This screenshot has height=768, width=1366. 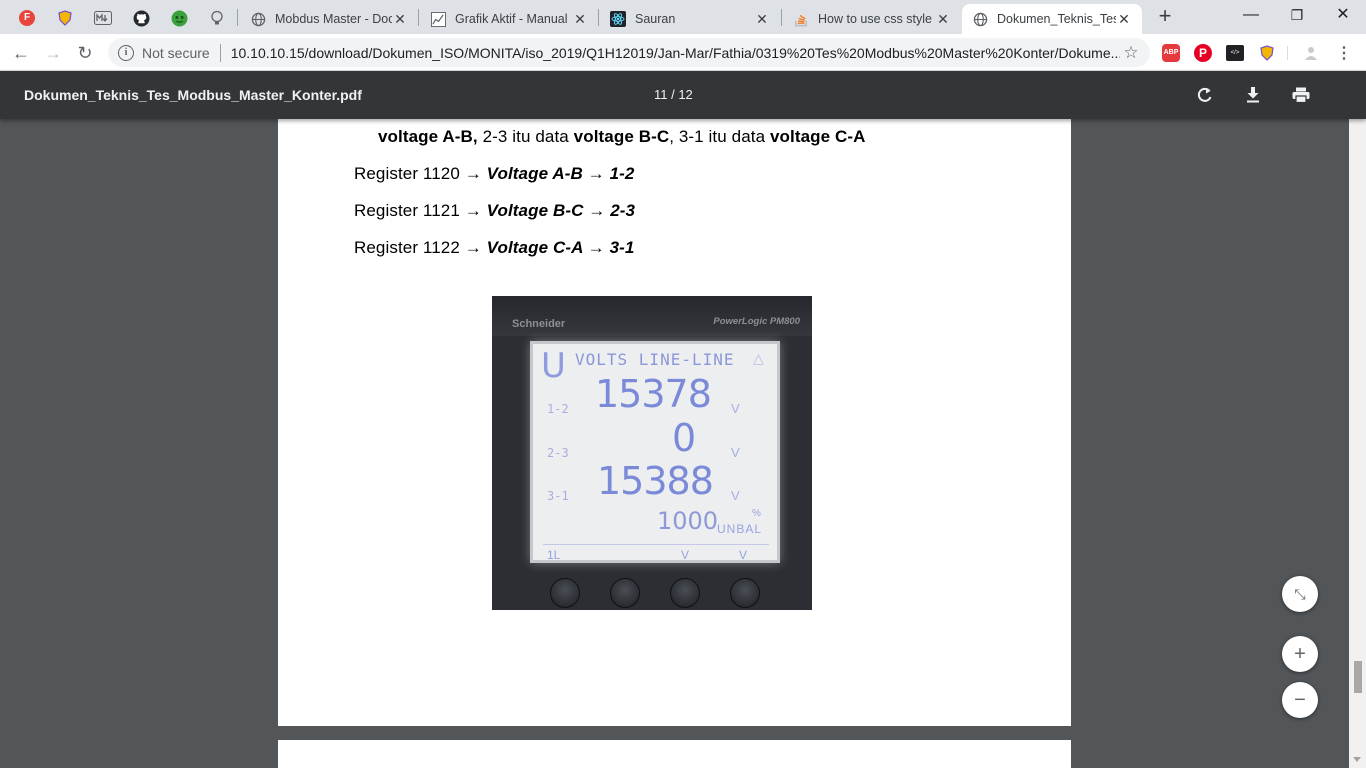 What do you see at coordinates (554, 555) in the screenshot?
I see `lcd-footer-item: 1L` at bounding box center [554, 555].